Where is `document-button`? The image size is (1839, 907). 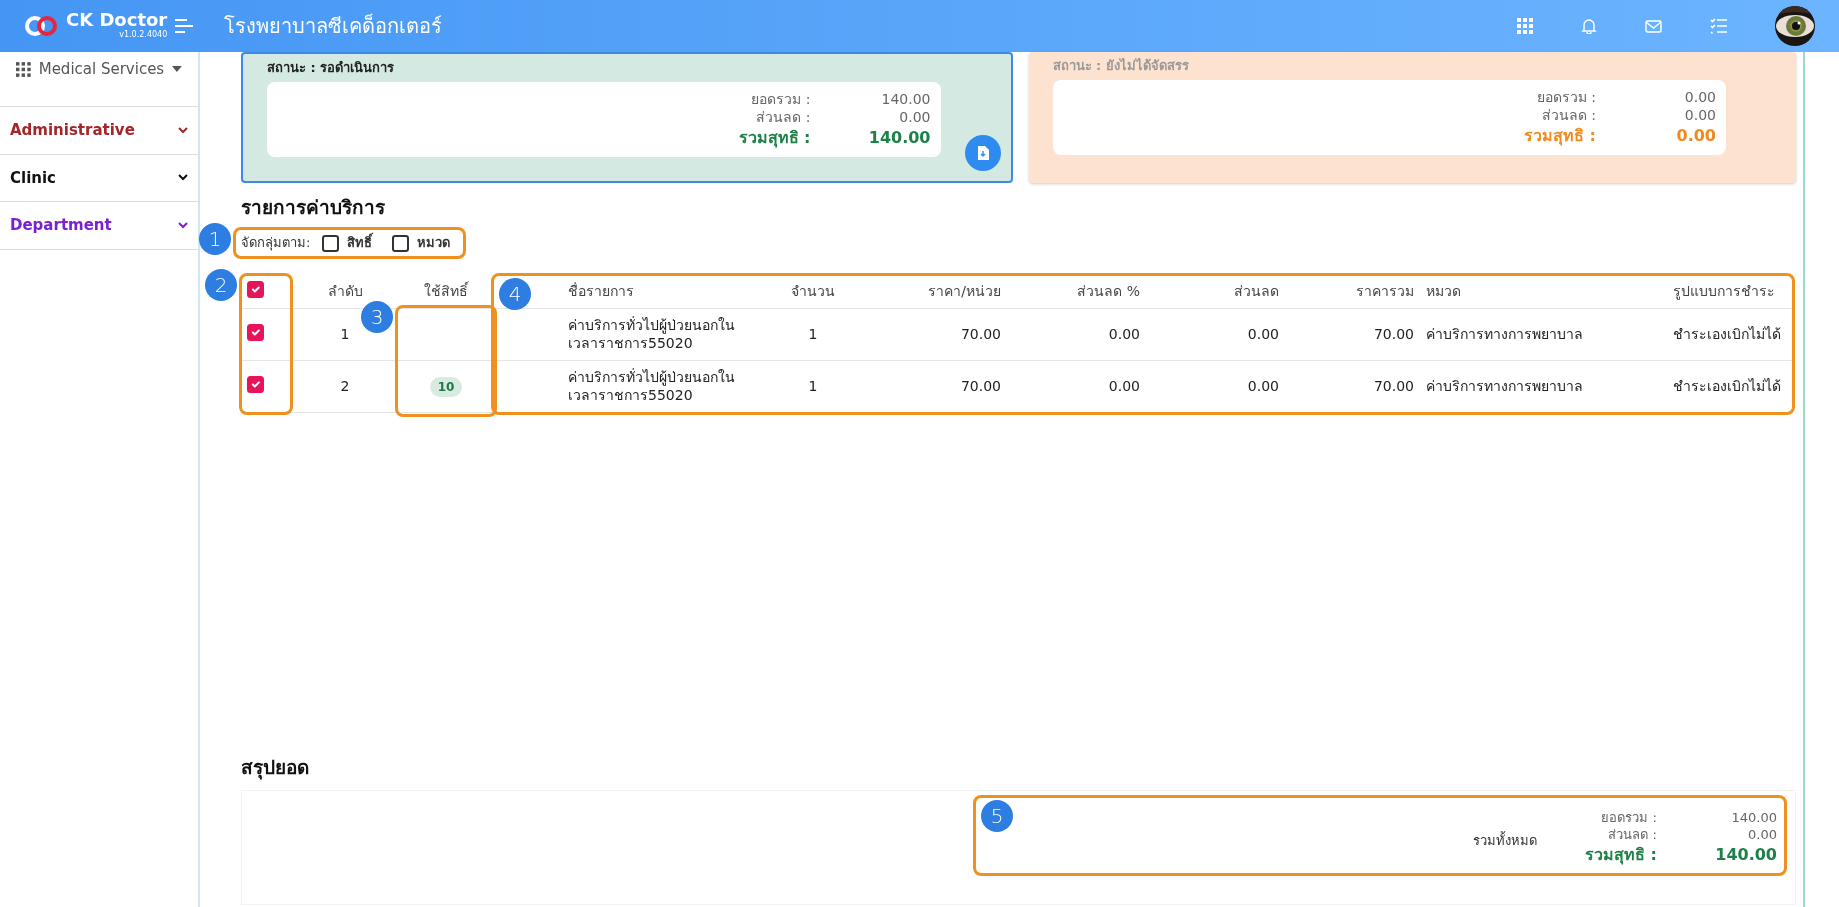
document-button is located at coordinates (982, 152).